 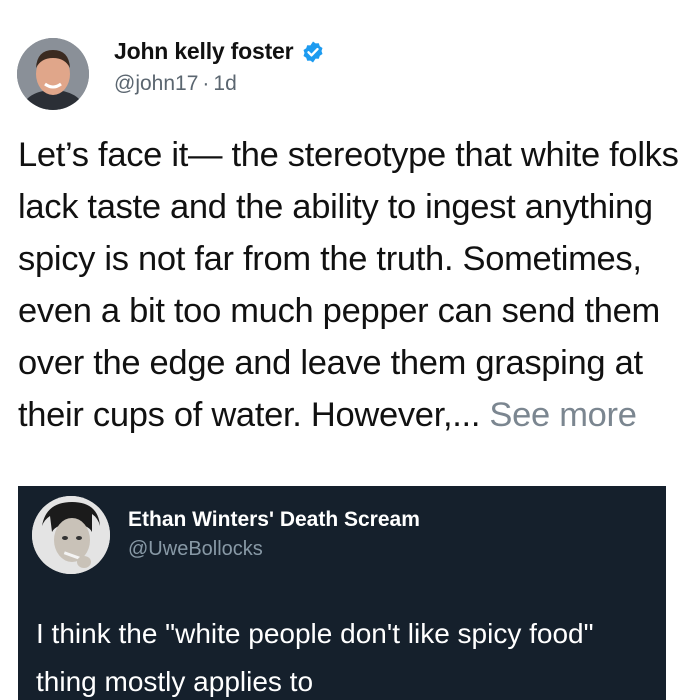 What do you see at coordinates (71, 535) in the screenshot?
I see `quoted-avatar` at bounding box center [71, 535].